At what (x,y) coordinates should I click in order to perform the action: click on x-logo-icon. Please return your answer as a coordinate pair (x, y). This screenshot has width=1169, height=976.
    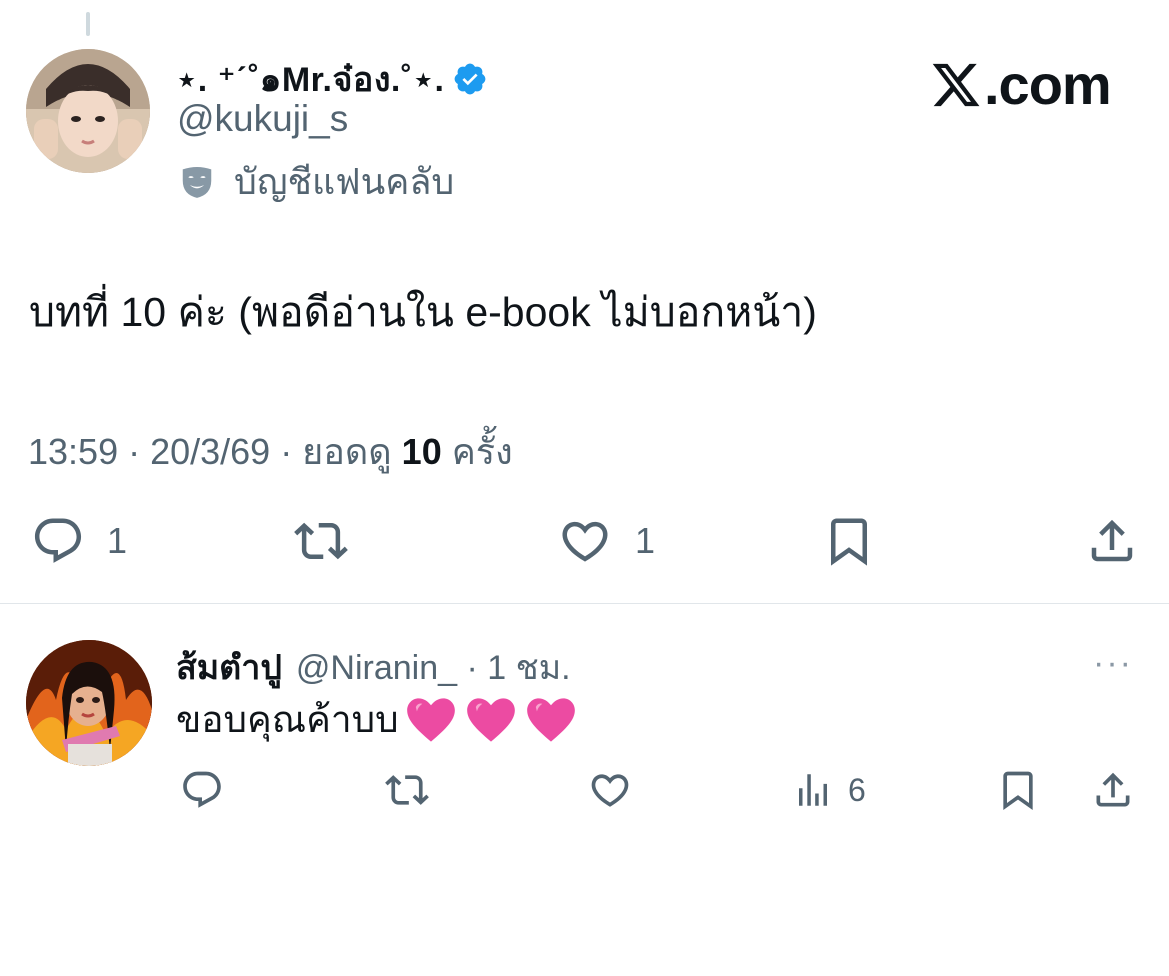
    Looking at the image, I should click on (956, 84).